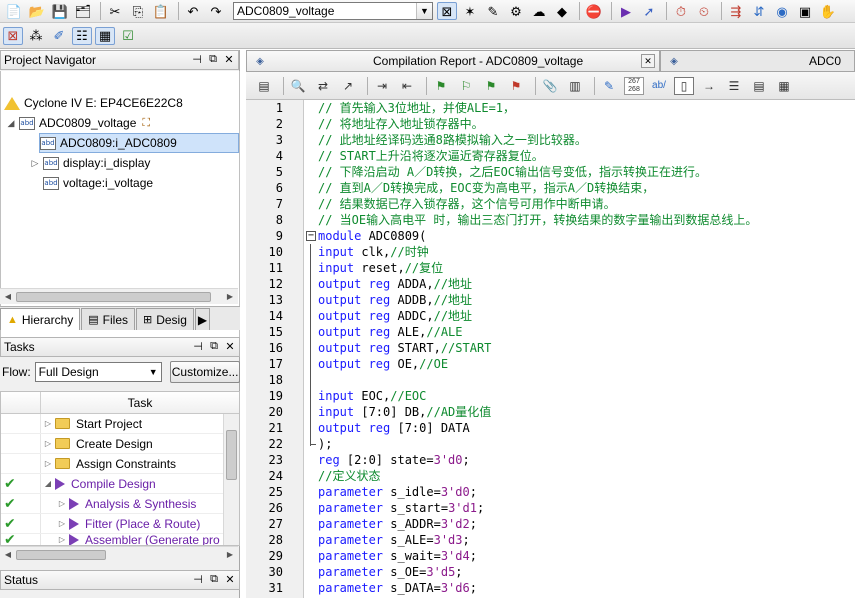  What do you see at coordinates (493, 11) in the screenshot?
I see `assignment-editor-icon: ✎` at bounding box center [493, 11].